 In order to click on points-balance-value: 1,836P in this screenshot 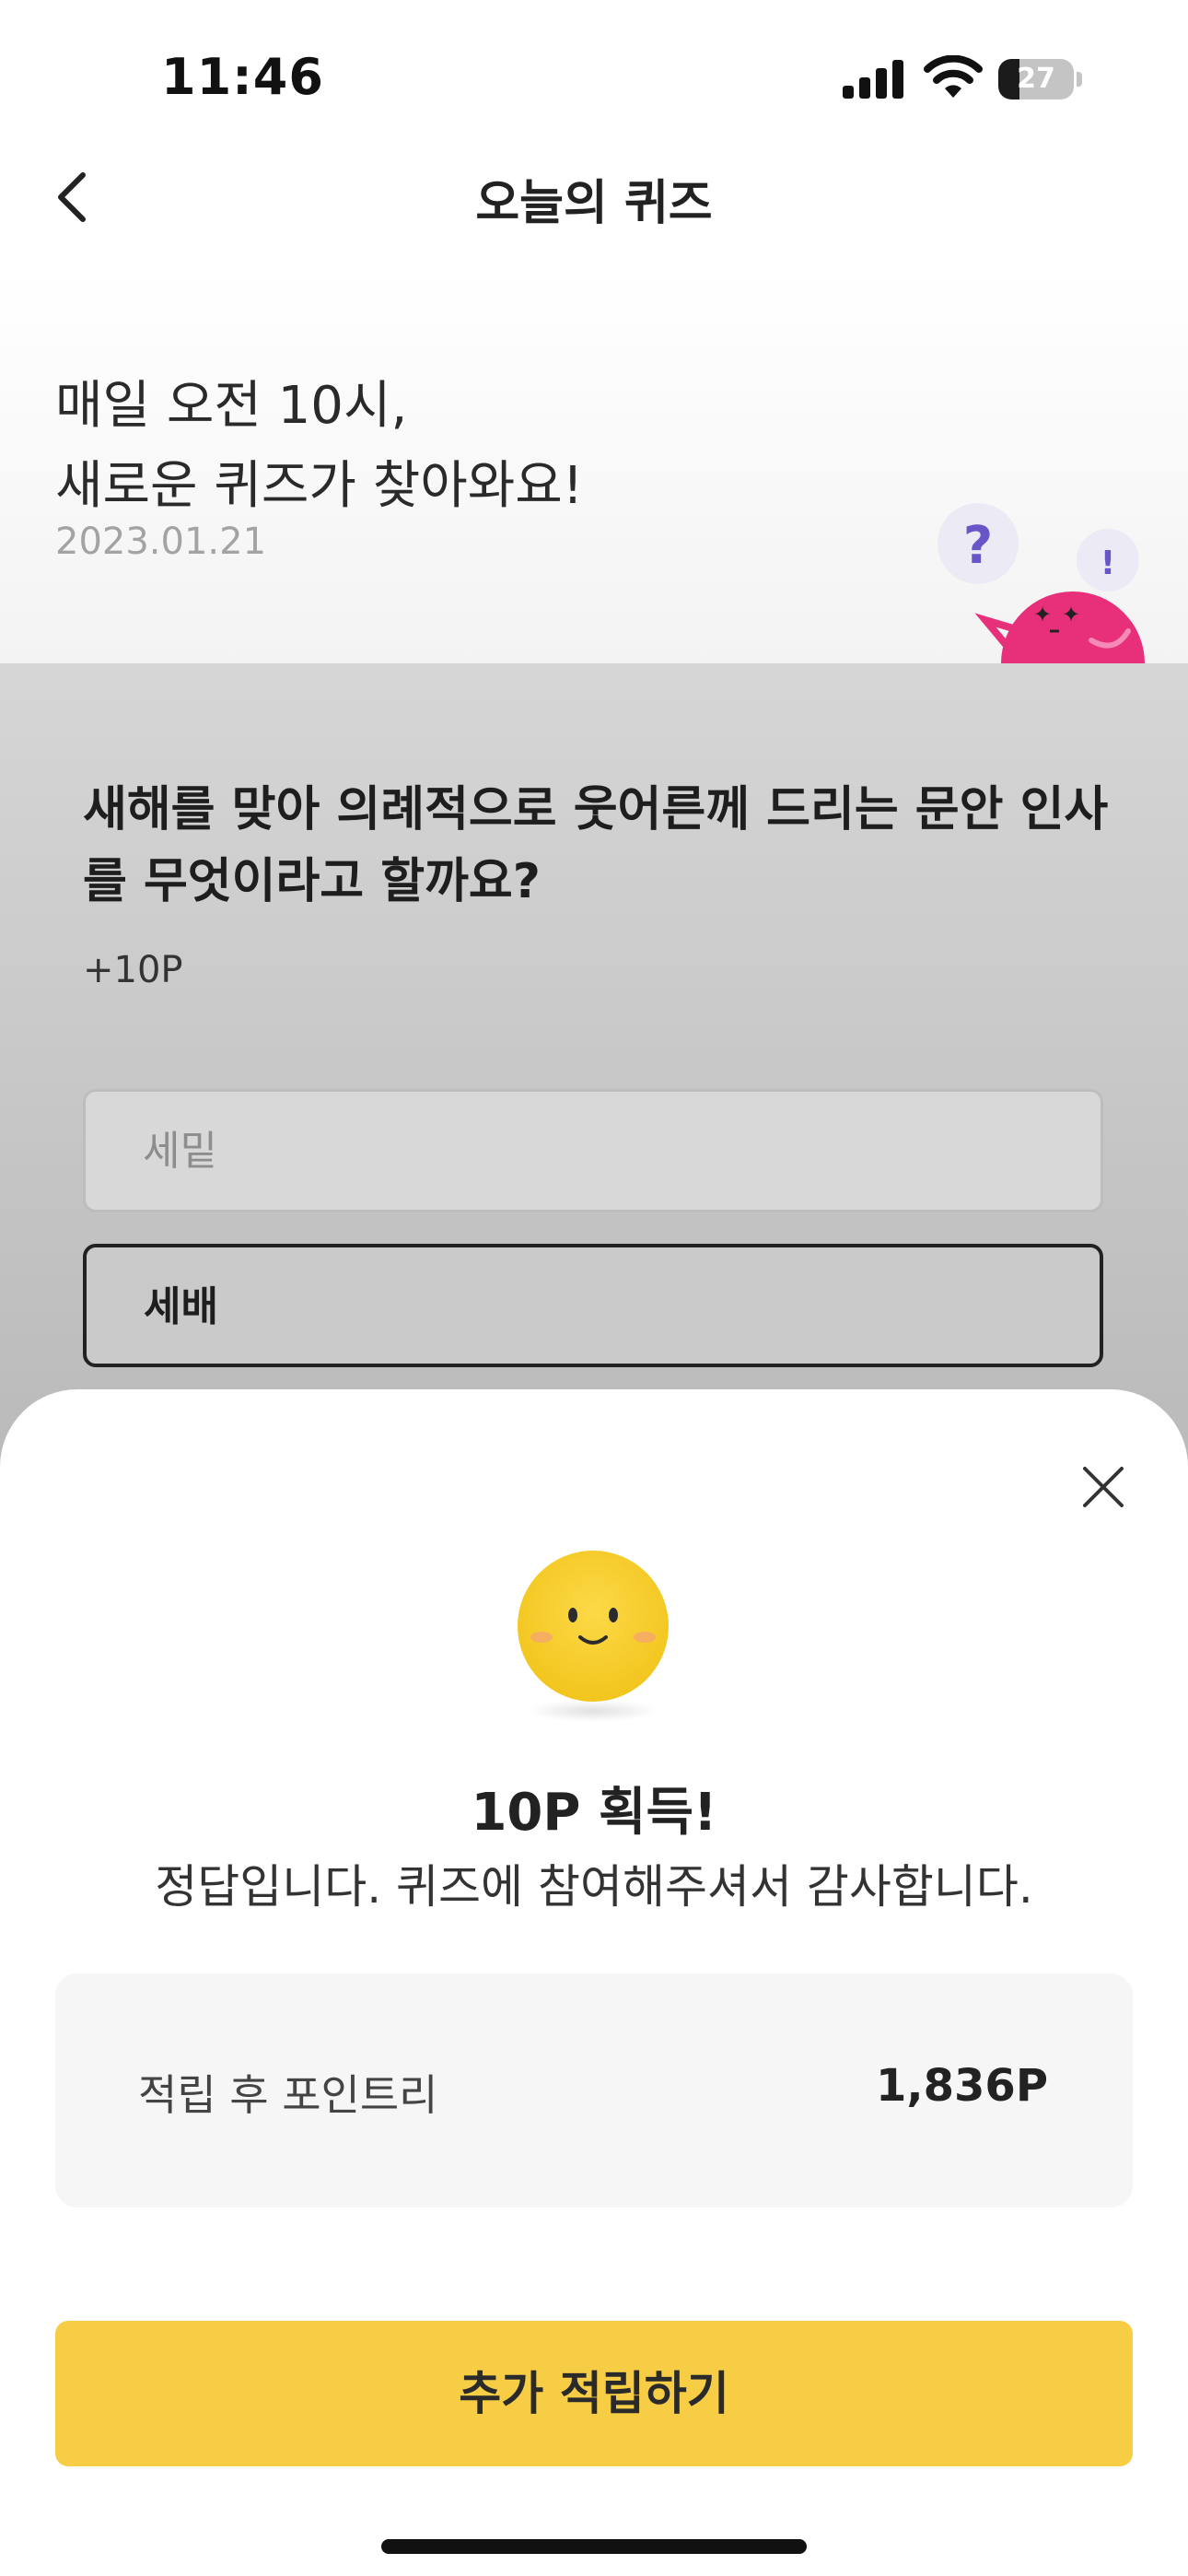, I will do `click(961, 2086)`.